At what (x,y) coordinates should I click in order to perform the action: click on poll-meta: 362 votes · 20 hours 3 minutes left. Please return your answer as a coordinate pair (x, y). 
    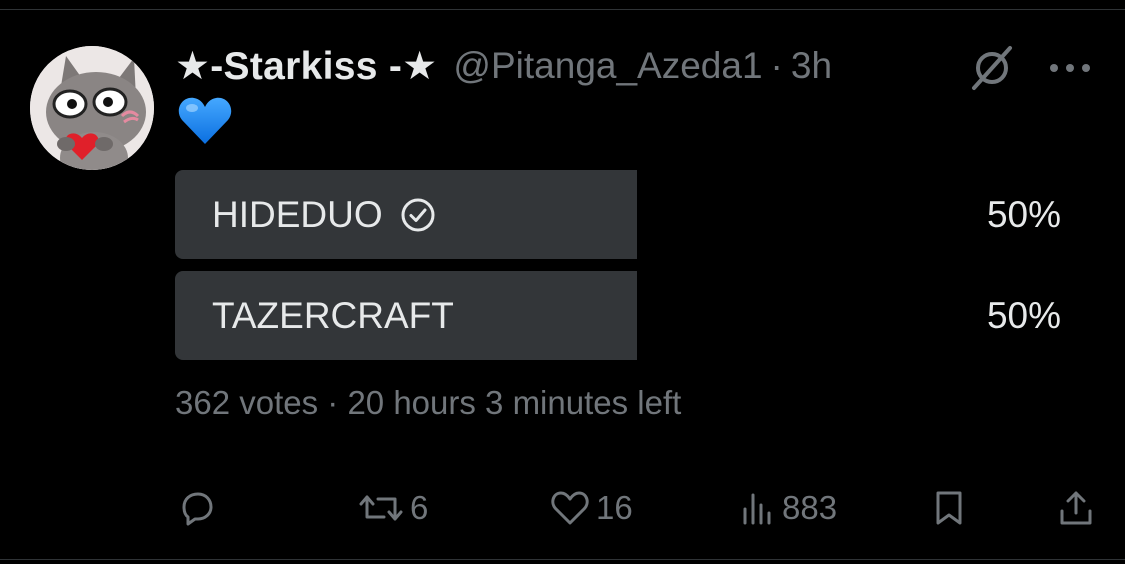
    Looking at the image, I should click on (428, 403).